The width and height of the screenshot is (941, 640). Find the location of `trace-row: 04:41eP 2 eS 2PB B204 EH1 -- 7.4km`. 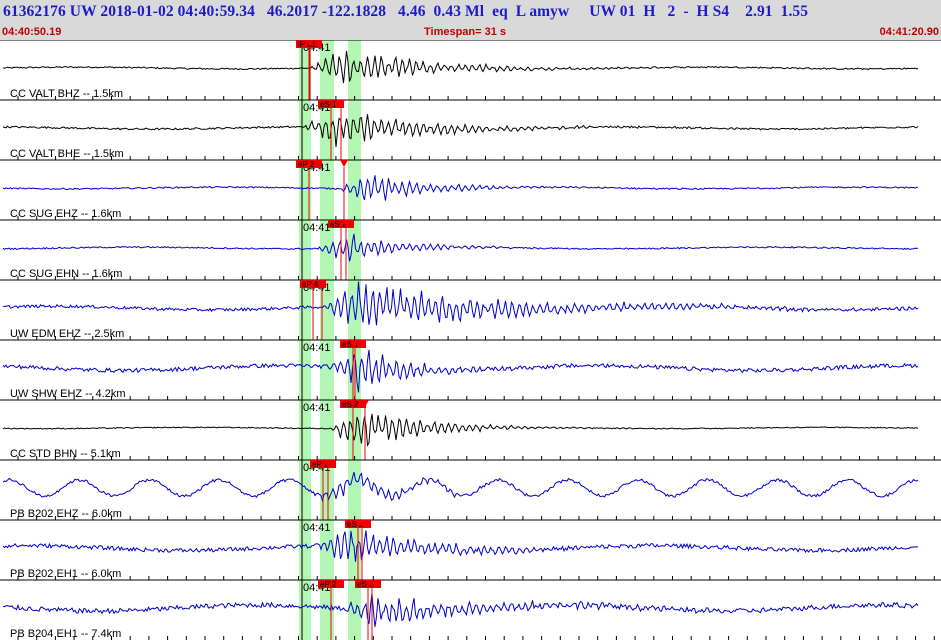

trace-row: 04:41eP 2 eS 2PB B204 EH1 -- 7.4km is located at coordinates (470, 609).